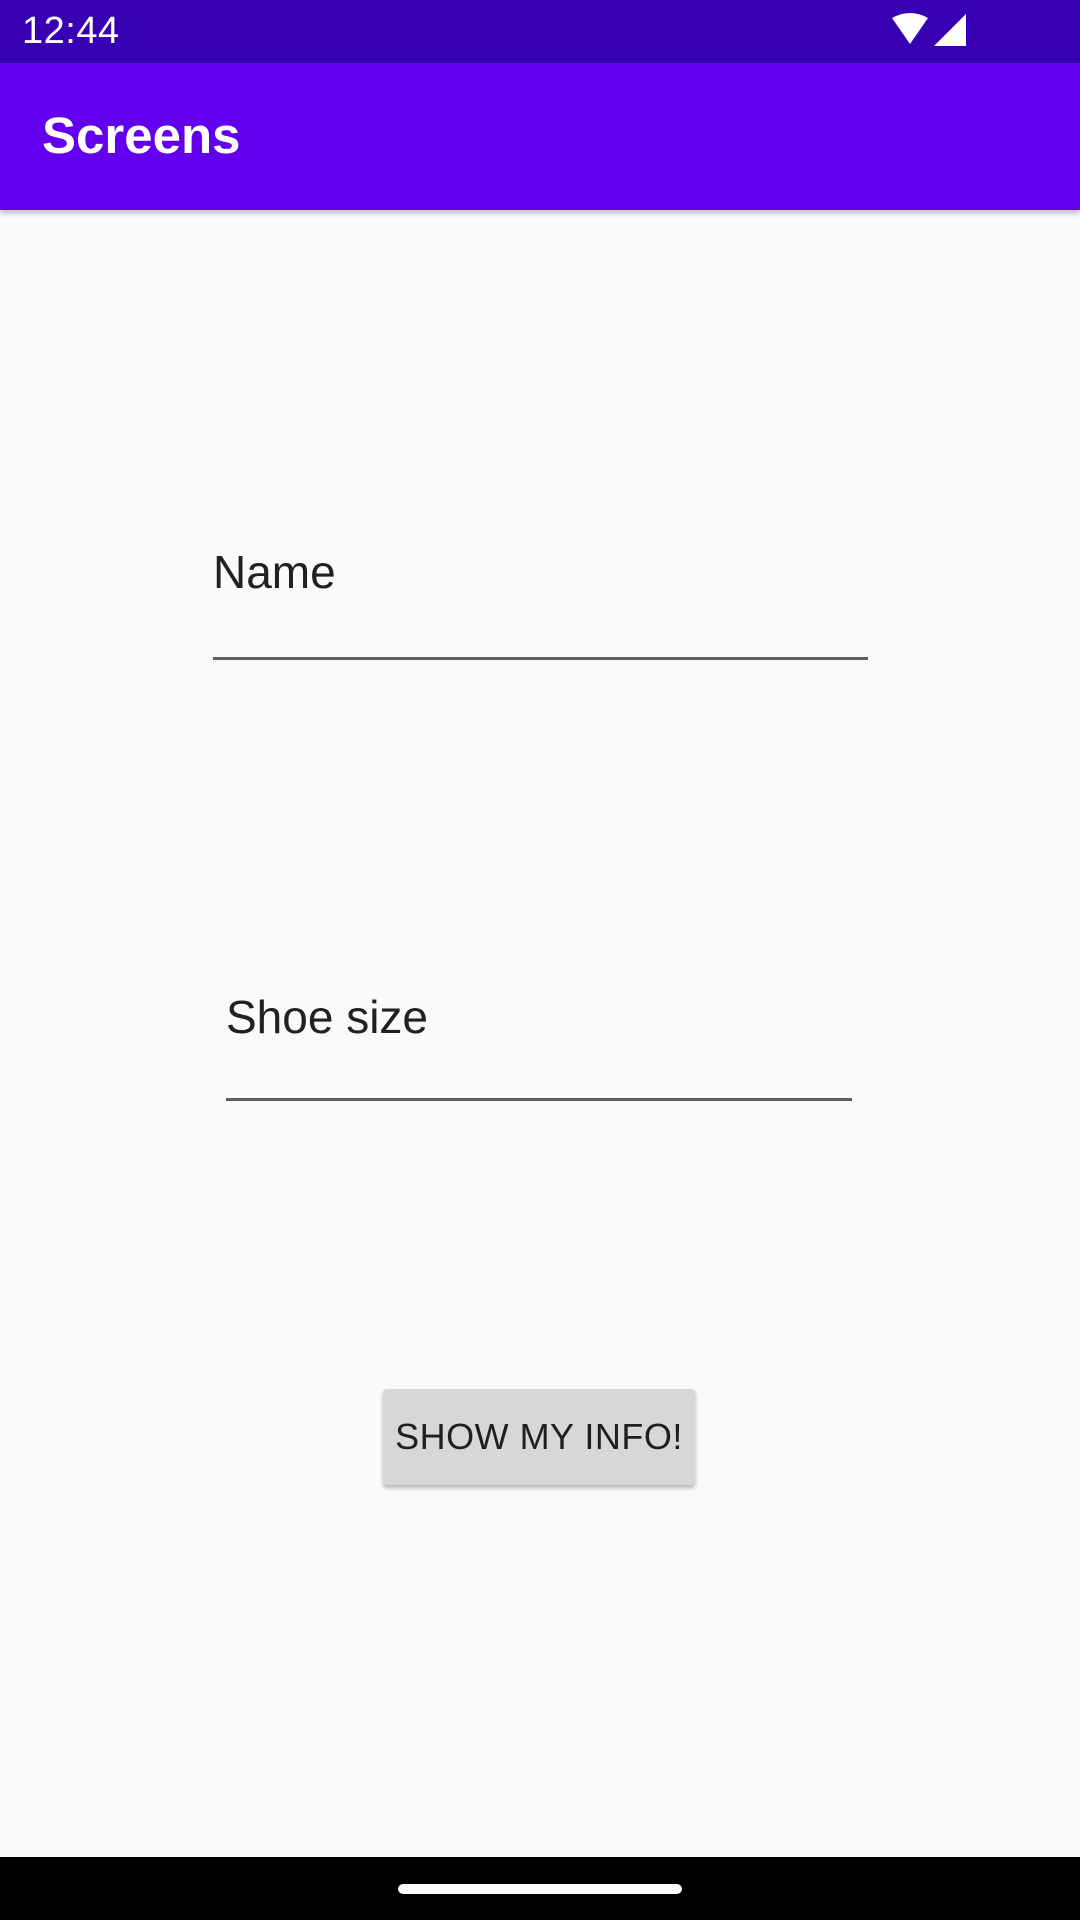  What do you see at coordinates (539, 1043) in the screenshot?
I see `shoe-size-field: Shoe size` at bounding box center [539, 1043].